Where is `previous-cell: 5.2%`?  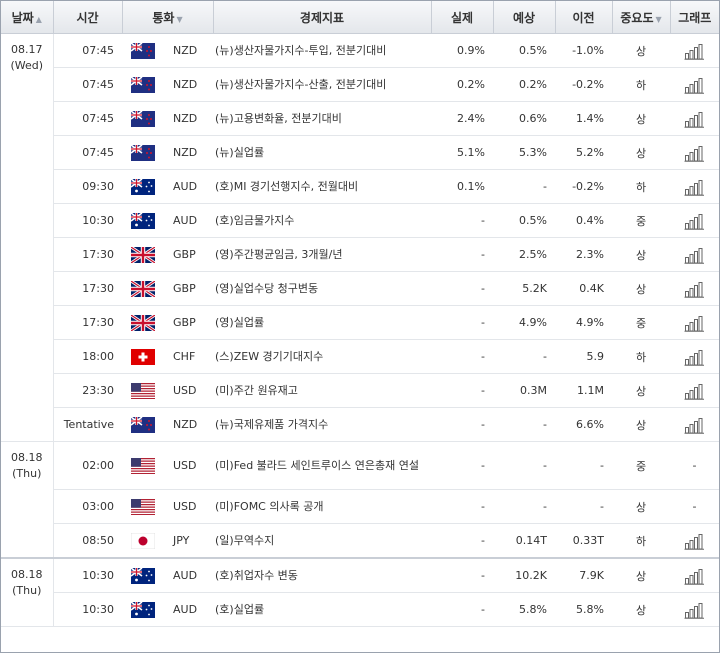 previous-cell: 5.2% is located at coordinates (583, 152).